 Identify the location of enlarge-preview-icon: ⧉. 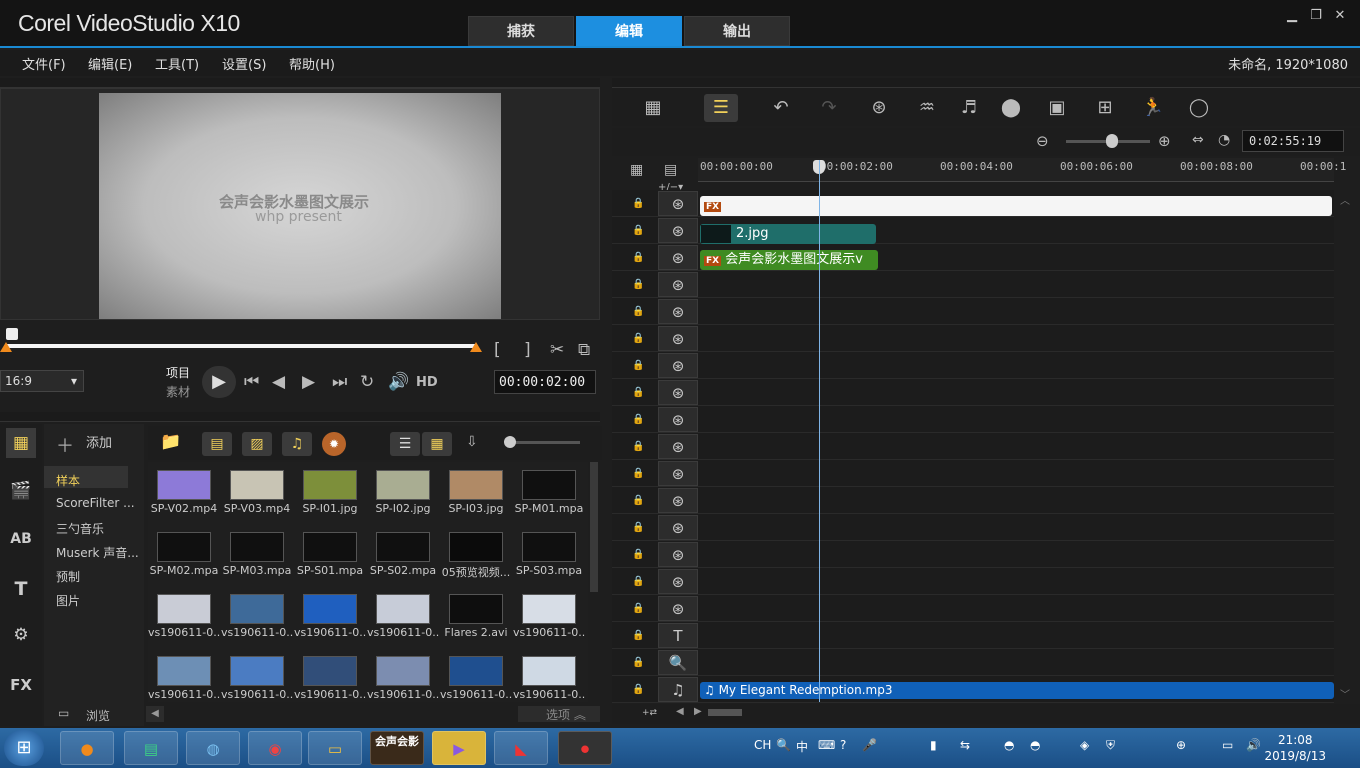
(584, 350).